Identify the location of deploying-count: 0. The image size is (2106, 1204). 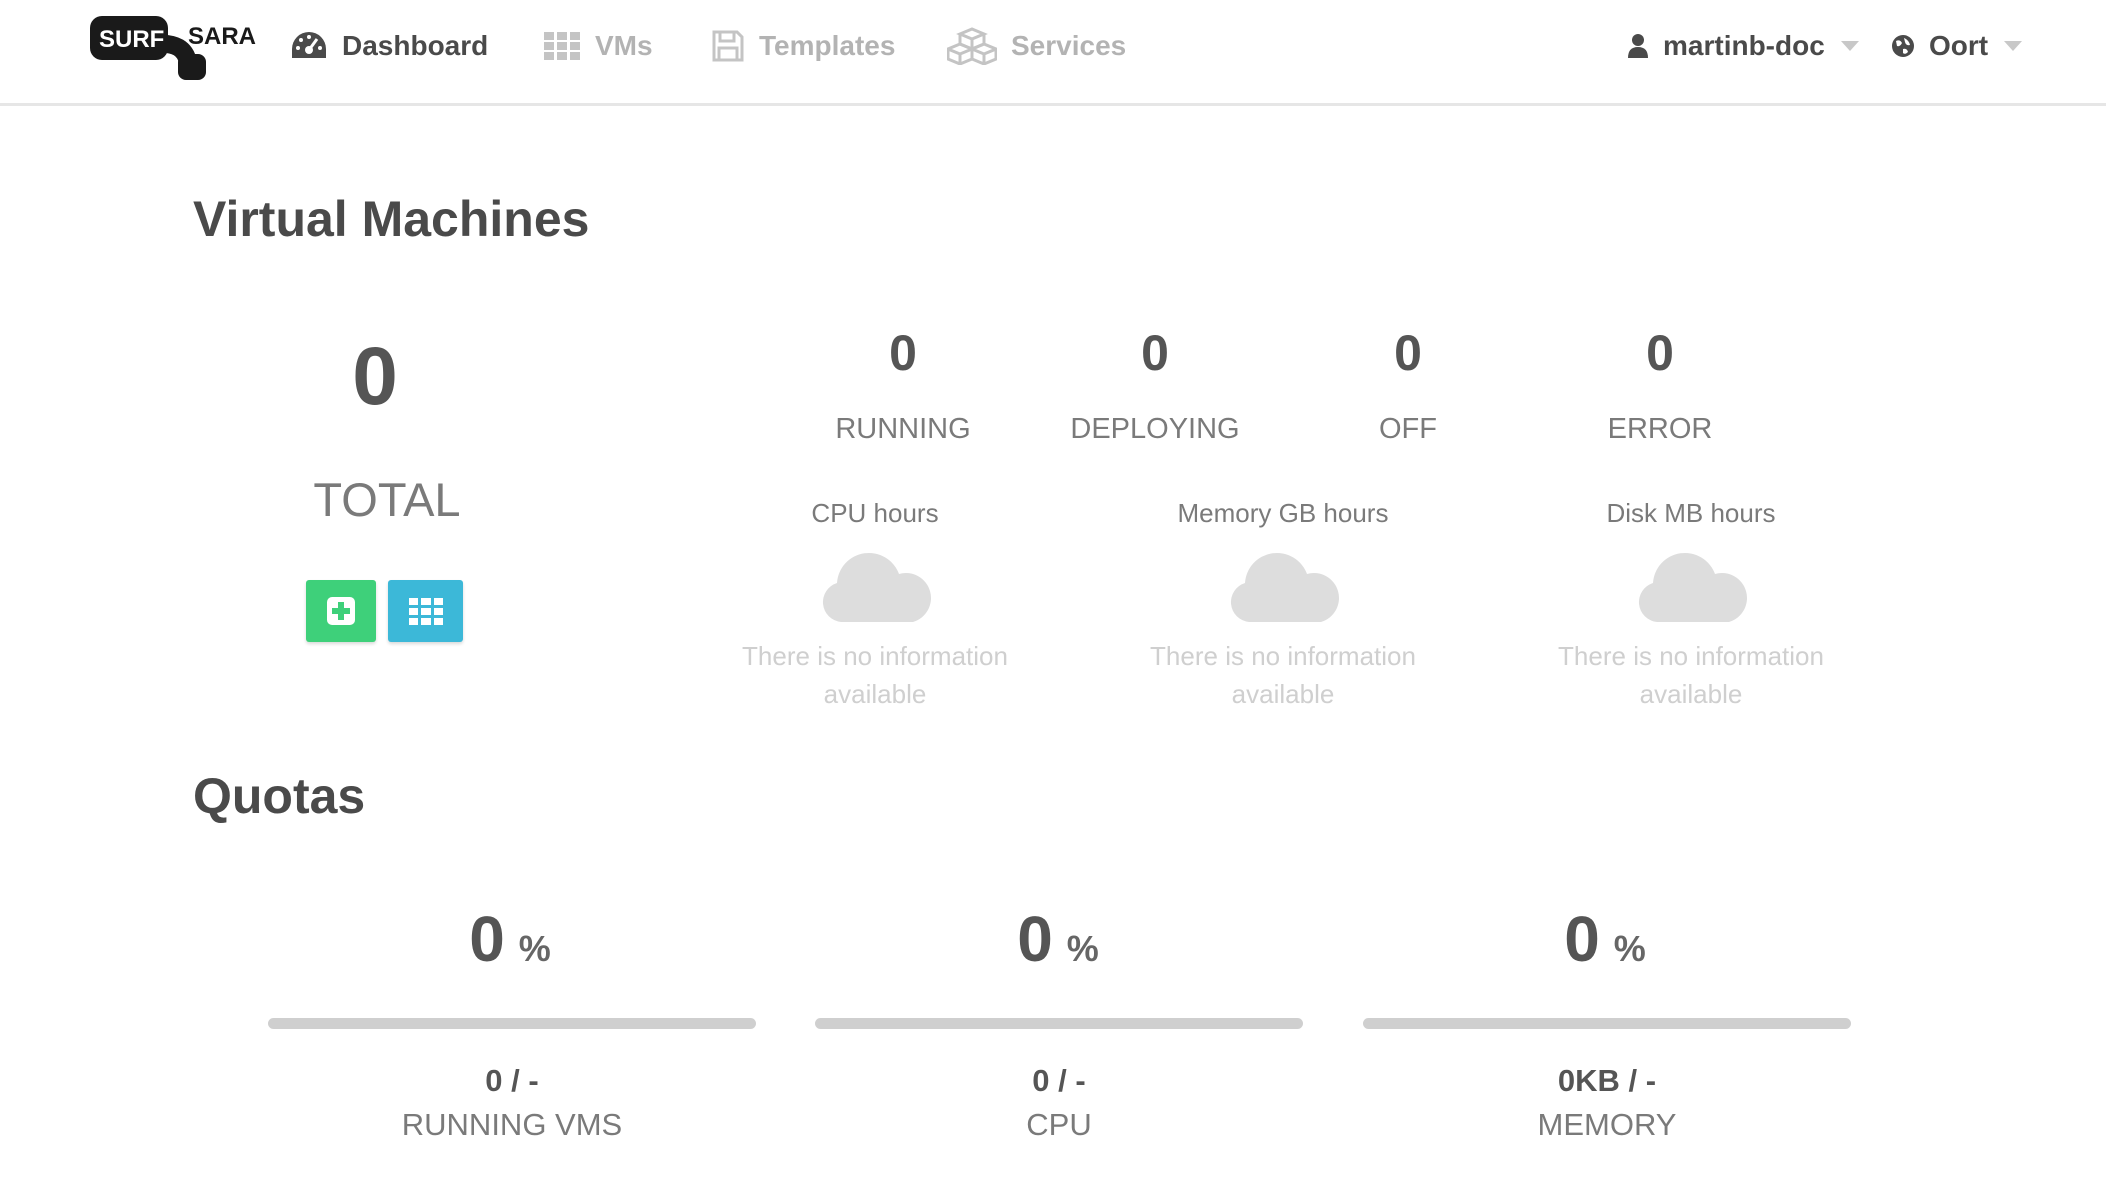
(1155, 353).